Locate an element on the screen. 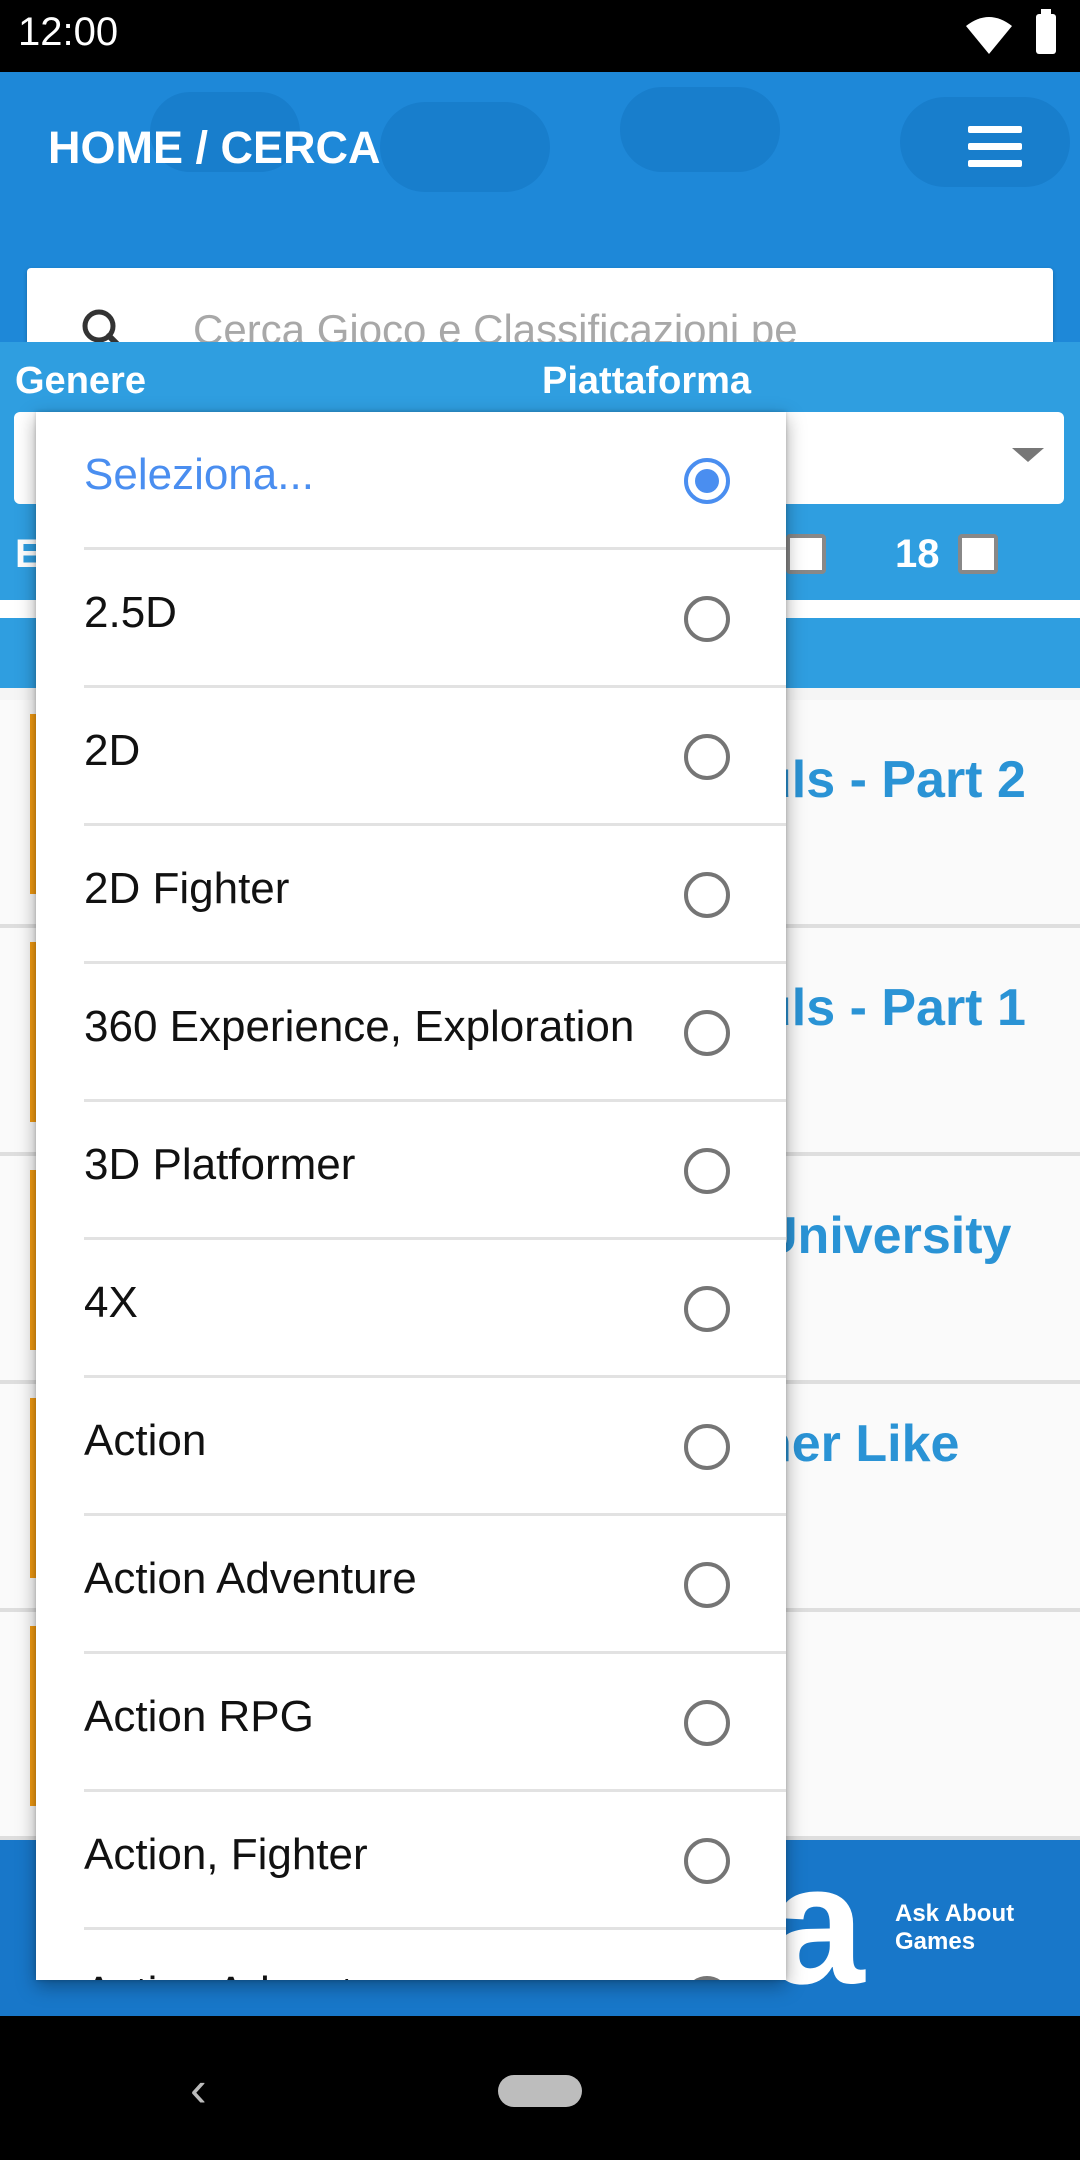 The image size is (1080, 2160). search-box is located at coordinates (540, 305).